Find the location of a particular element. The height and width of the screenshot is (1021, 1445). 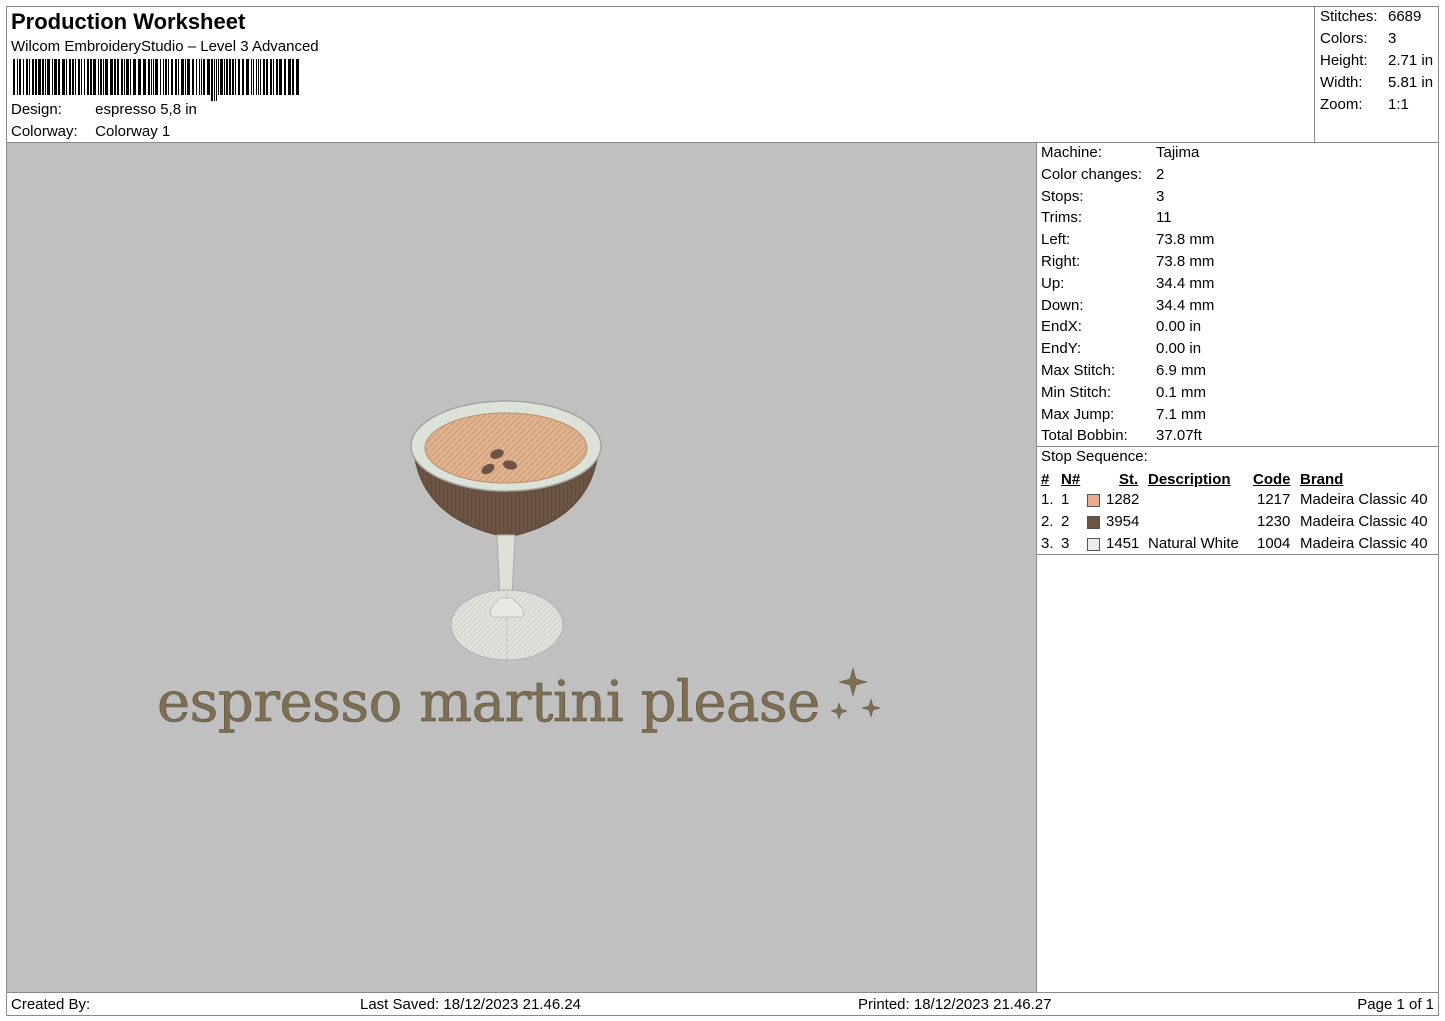

colorway-value: Colorway 1 is located at coordinates (133, 131).